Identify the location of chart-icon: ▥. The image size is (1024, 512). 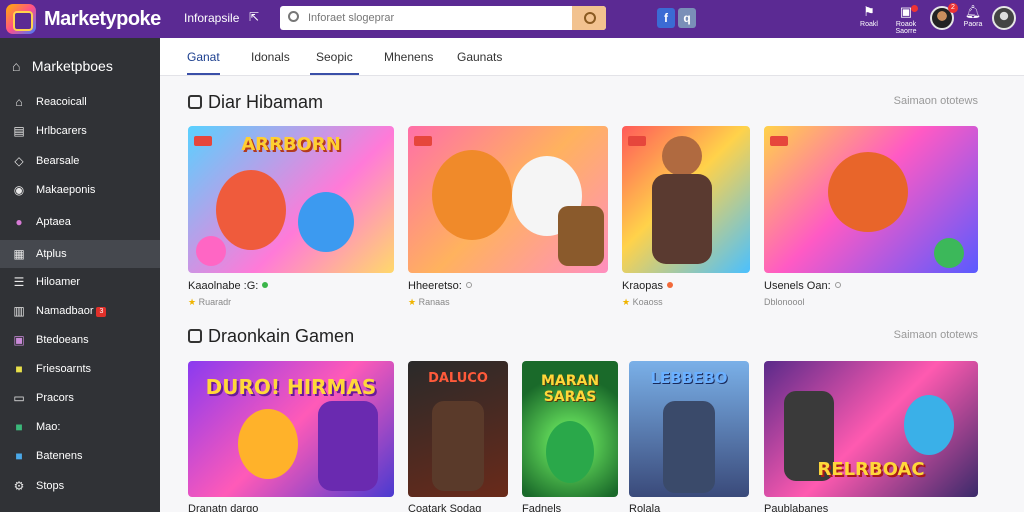
(19, 311).